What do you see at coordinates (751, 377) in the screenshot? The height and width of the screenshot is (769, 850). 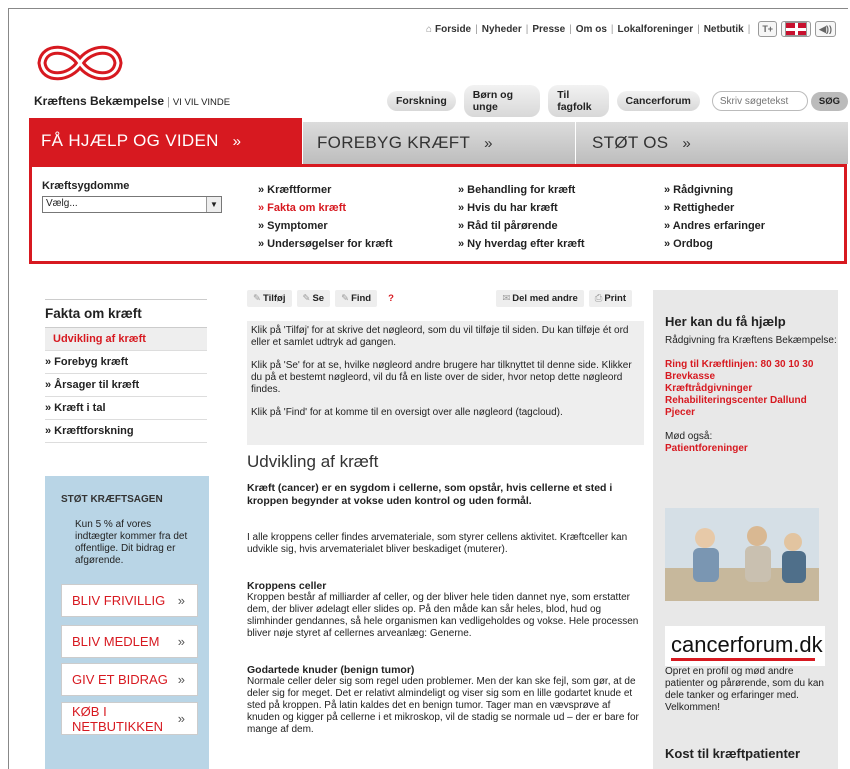 I see `help-link: Brevkasse` at bounding box center [751, 377].